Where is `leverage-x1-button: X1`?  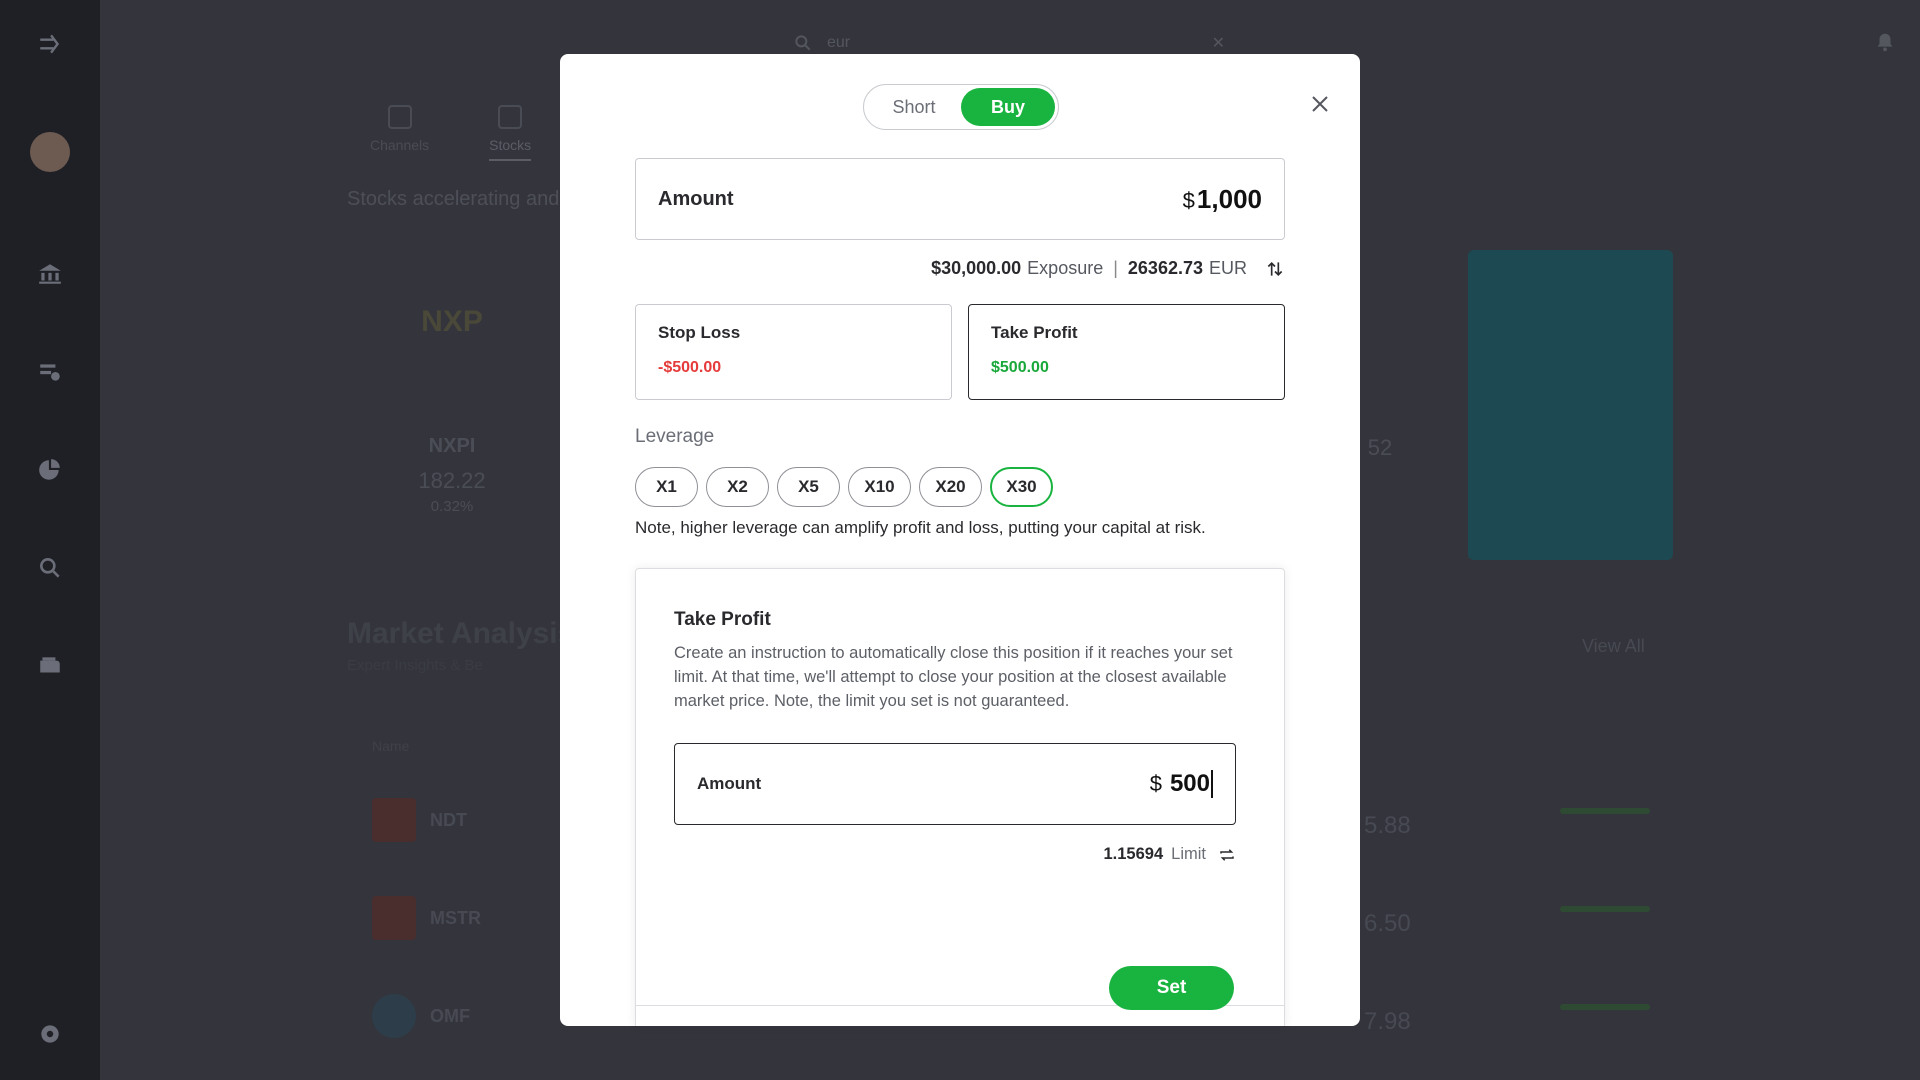
leverage-x1-button: X1 is located at coordinates (666, 487).